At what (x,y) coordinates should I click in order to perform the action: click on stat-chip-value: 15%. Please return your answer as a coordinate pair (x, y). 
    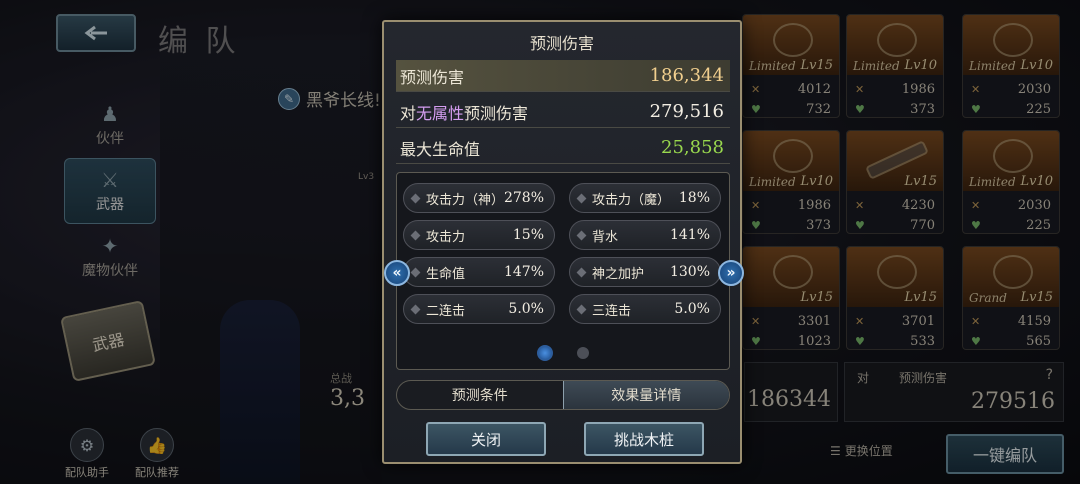
    Looking at the image, I should click on (528, 235).